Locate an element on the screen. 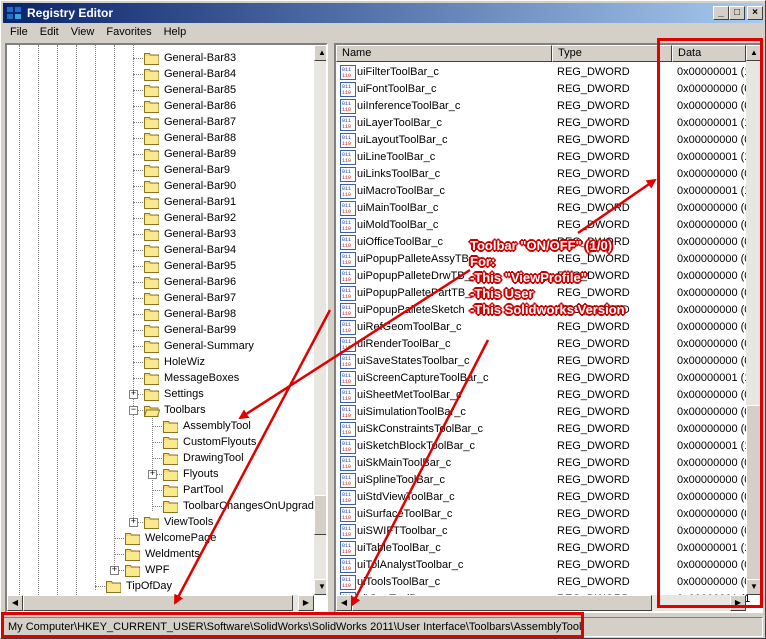 The image size is (766, 639). scroll-up-arrow-icon: ▲ is located at coordinates (320, 53).